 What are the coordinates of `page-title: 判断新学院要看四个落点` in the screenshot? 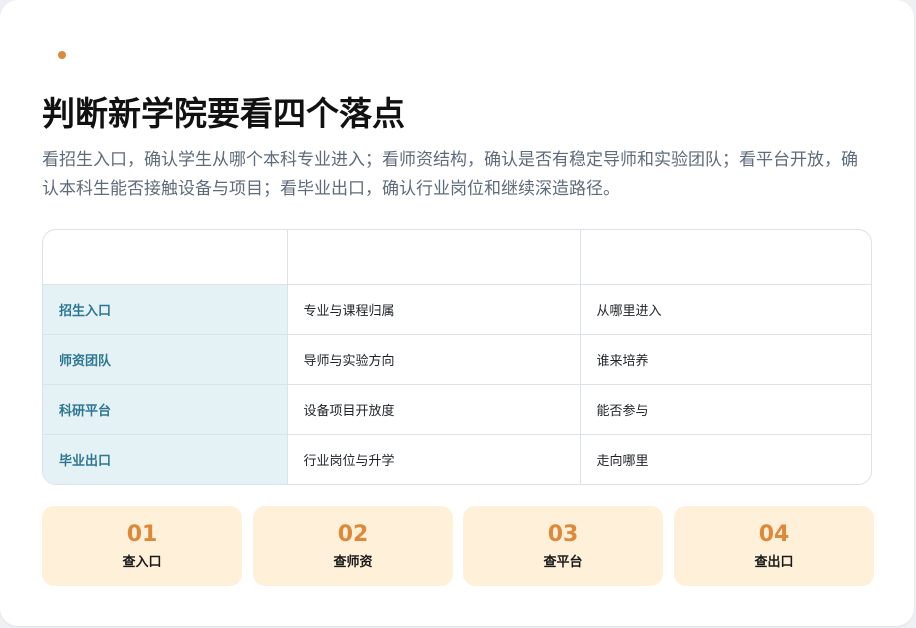 It's located at (223, 113).